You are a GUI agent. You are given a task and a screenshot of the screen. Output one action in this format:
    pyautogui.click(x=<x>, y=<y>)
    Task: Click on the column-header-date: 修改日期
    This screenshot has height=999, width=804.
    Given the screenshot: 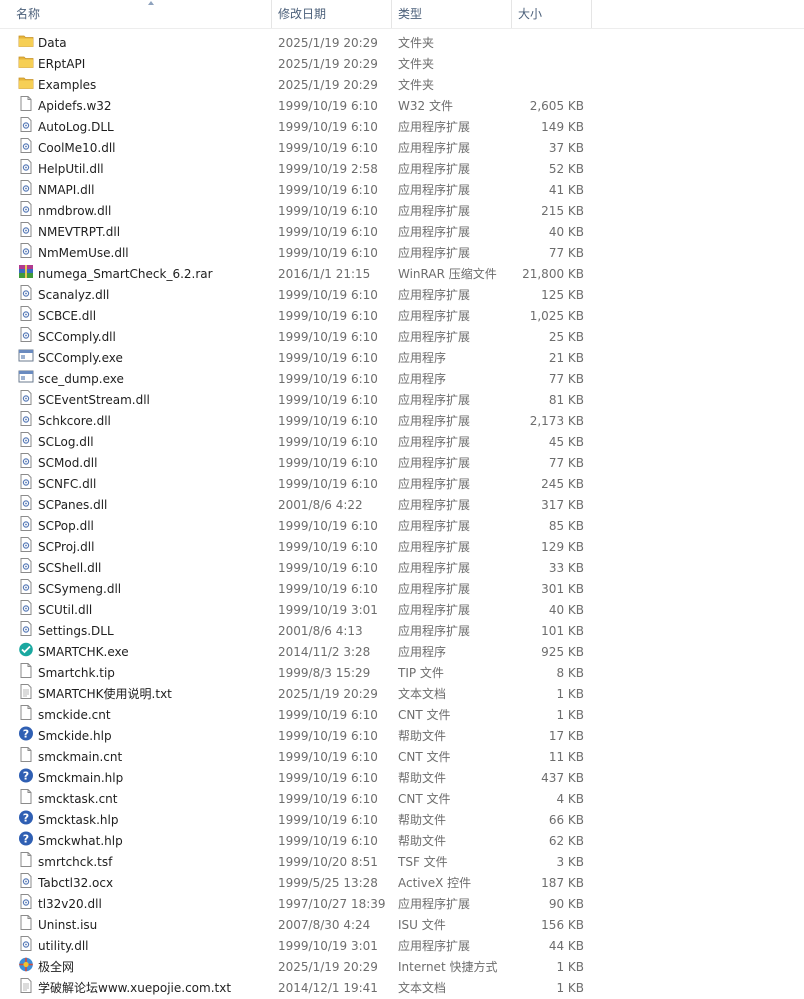 What is the action you would take?
    pyautogui.click(x=332, y=14)
    